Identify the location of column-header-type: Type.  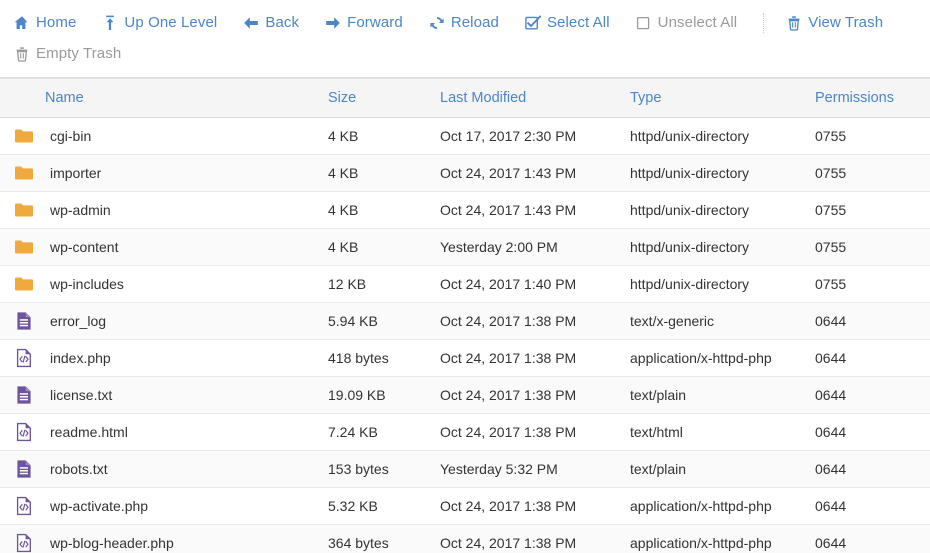
(712, 98).